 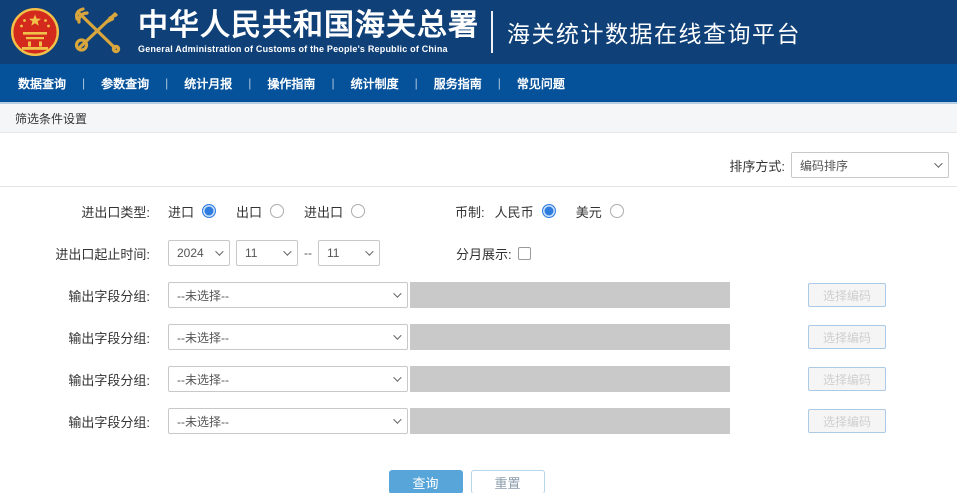 What do you see at coordinates (249, 212) in the screenshot?
I see `radio-option-export-label: 出口` at bounding box center [249, 212].